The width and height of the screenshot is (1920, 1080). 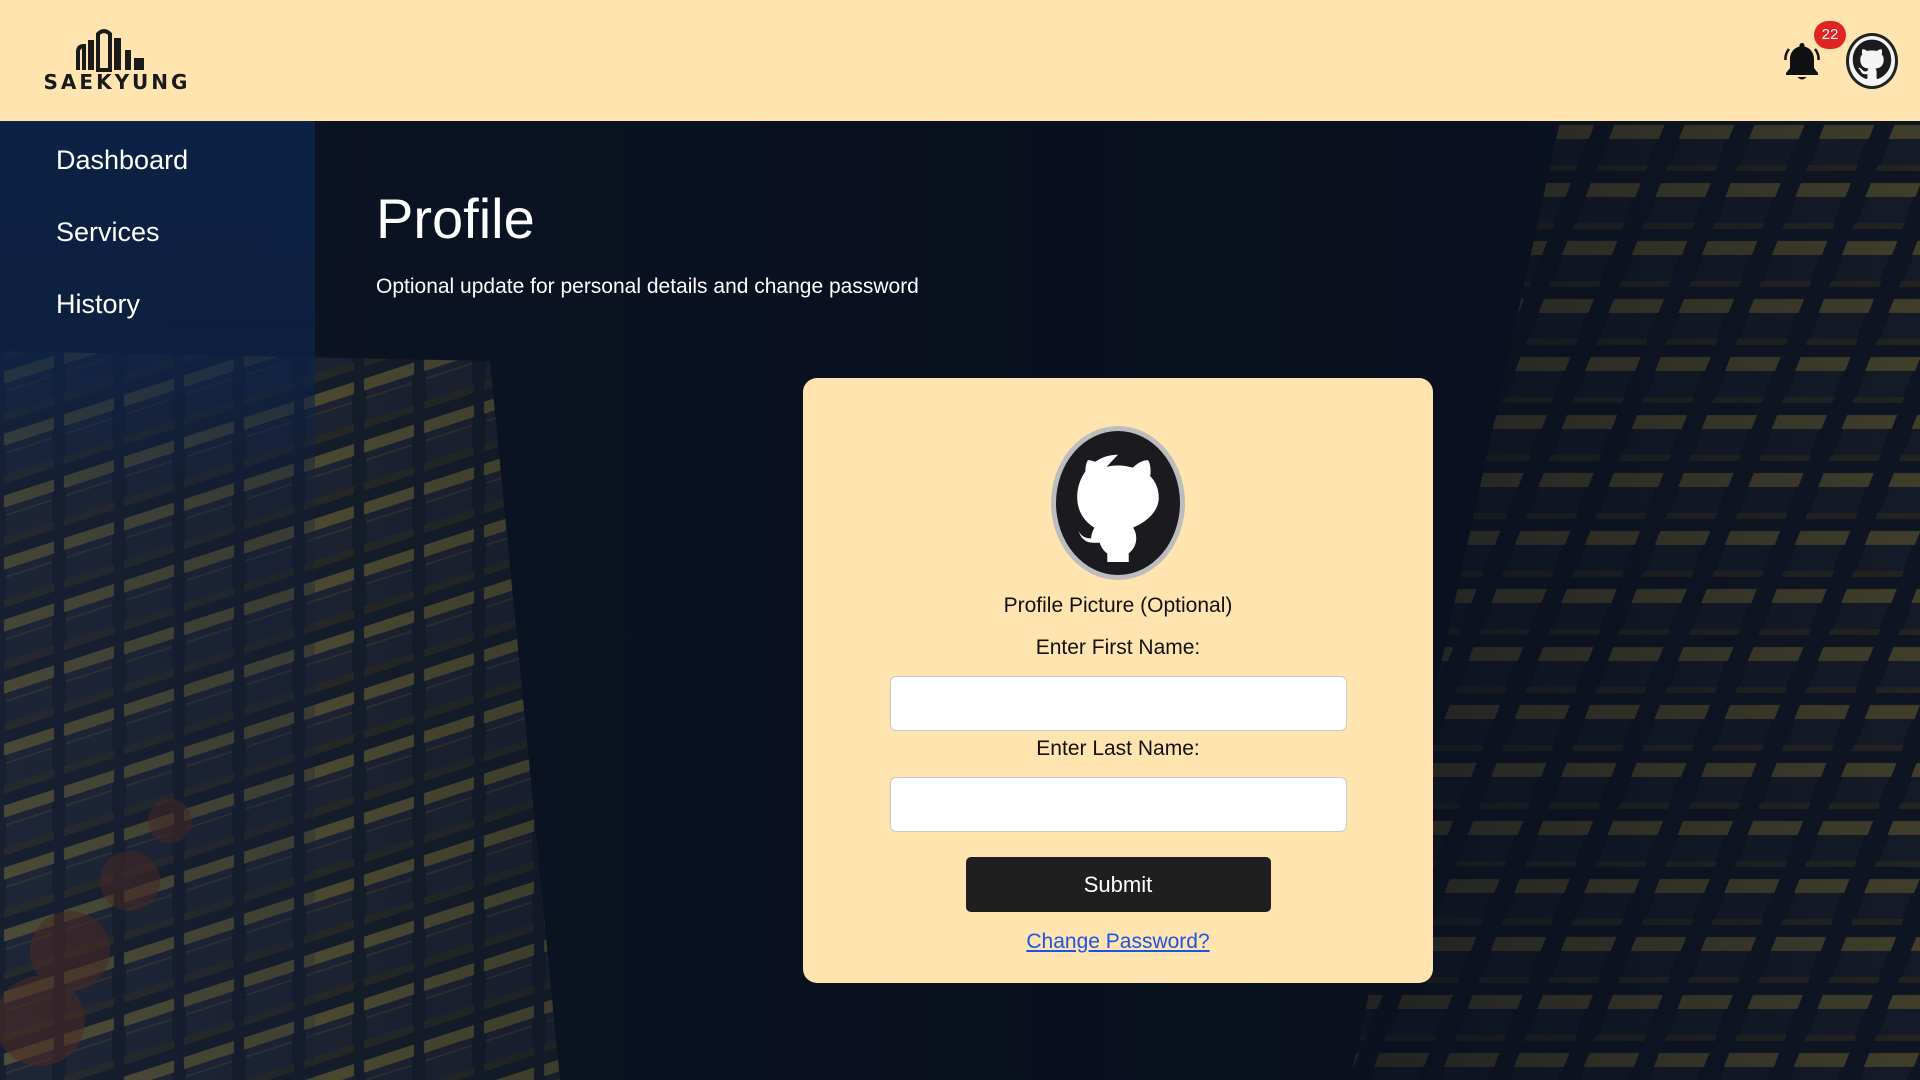 What do you see at coordinates (1802, 60) in the screenshot?
I see `bell-icon` at bounding box center [1802, 60].